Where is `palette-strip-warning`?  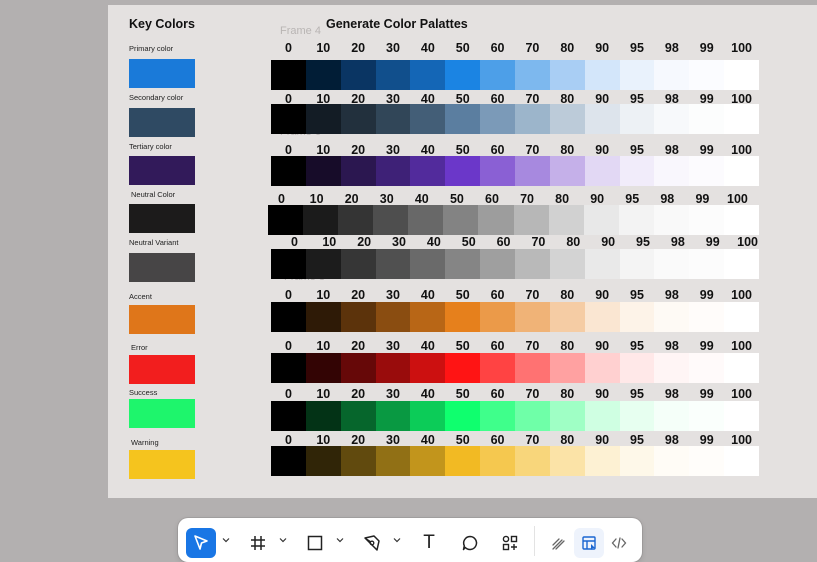
palette-strip-warning is located at coordinates (515, 461).